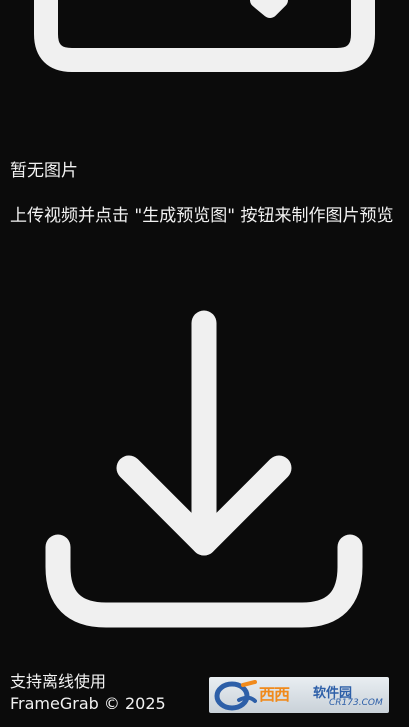 The height and width of the screenshot is (727, 409). What do you see at coordinates (88, 693) in the screenshot?
I see `footer: 支持离线使用 FrameGrab © 2025` at bounding box center [88, 693].